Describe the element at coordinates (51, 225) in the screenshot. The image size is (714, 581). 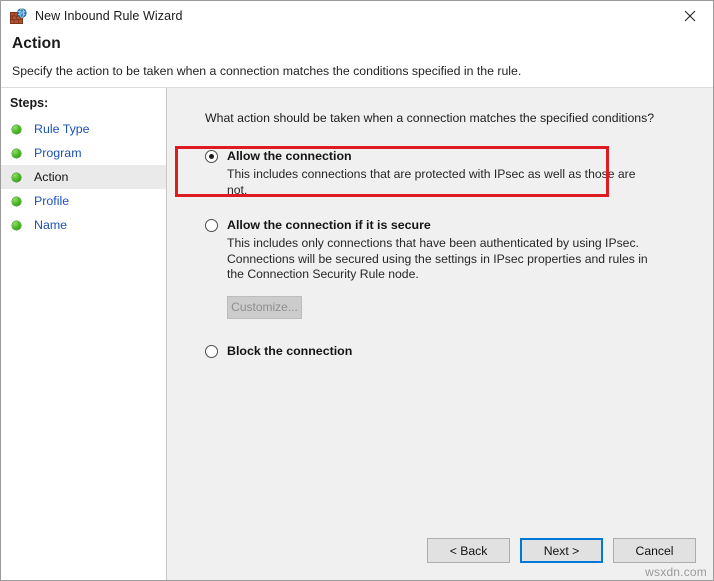
I see `sidebar-item-label: Name` at that location.